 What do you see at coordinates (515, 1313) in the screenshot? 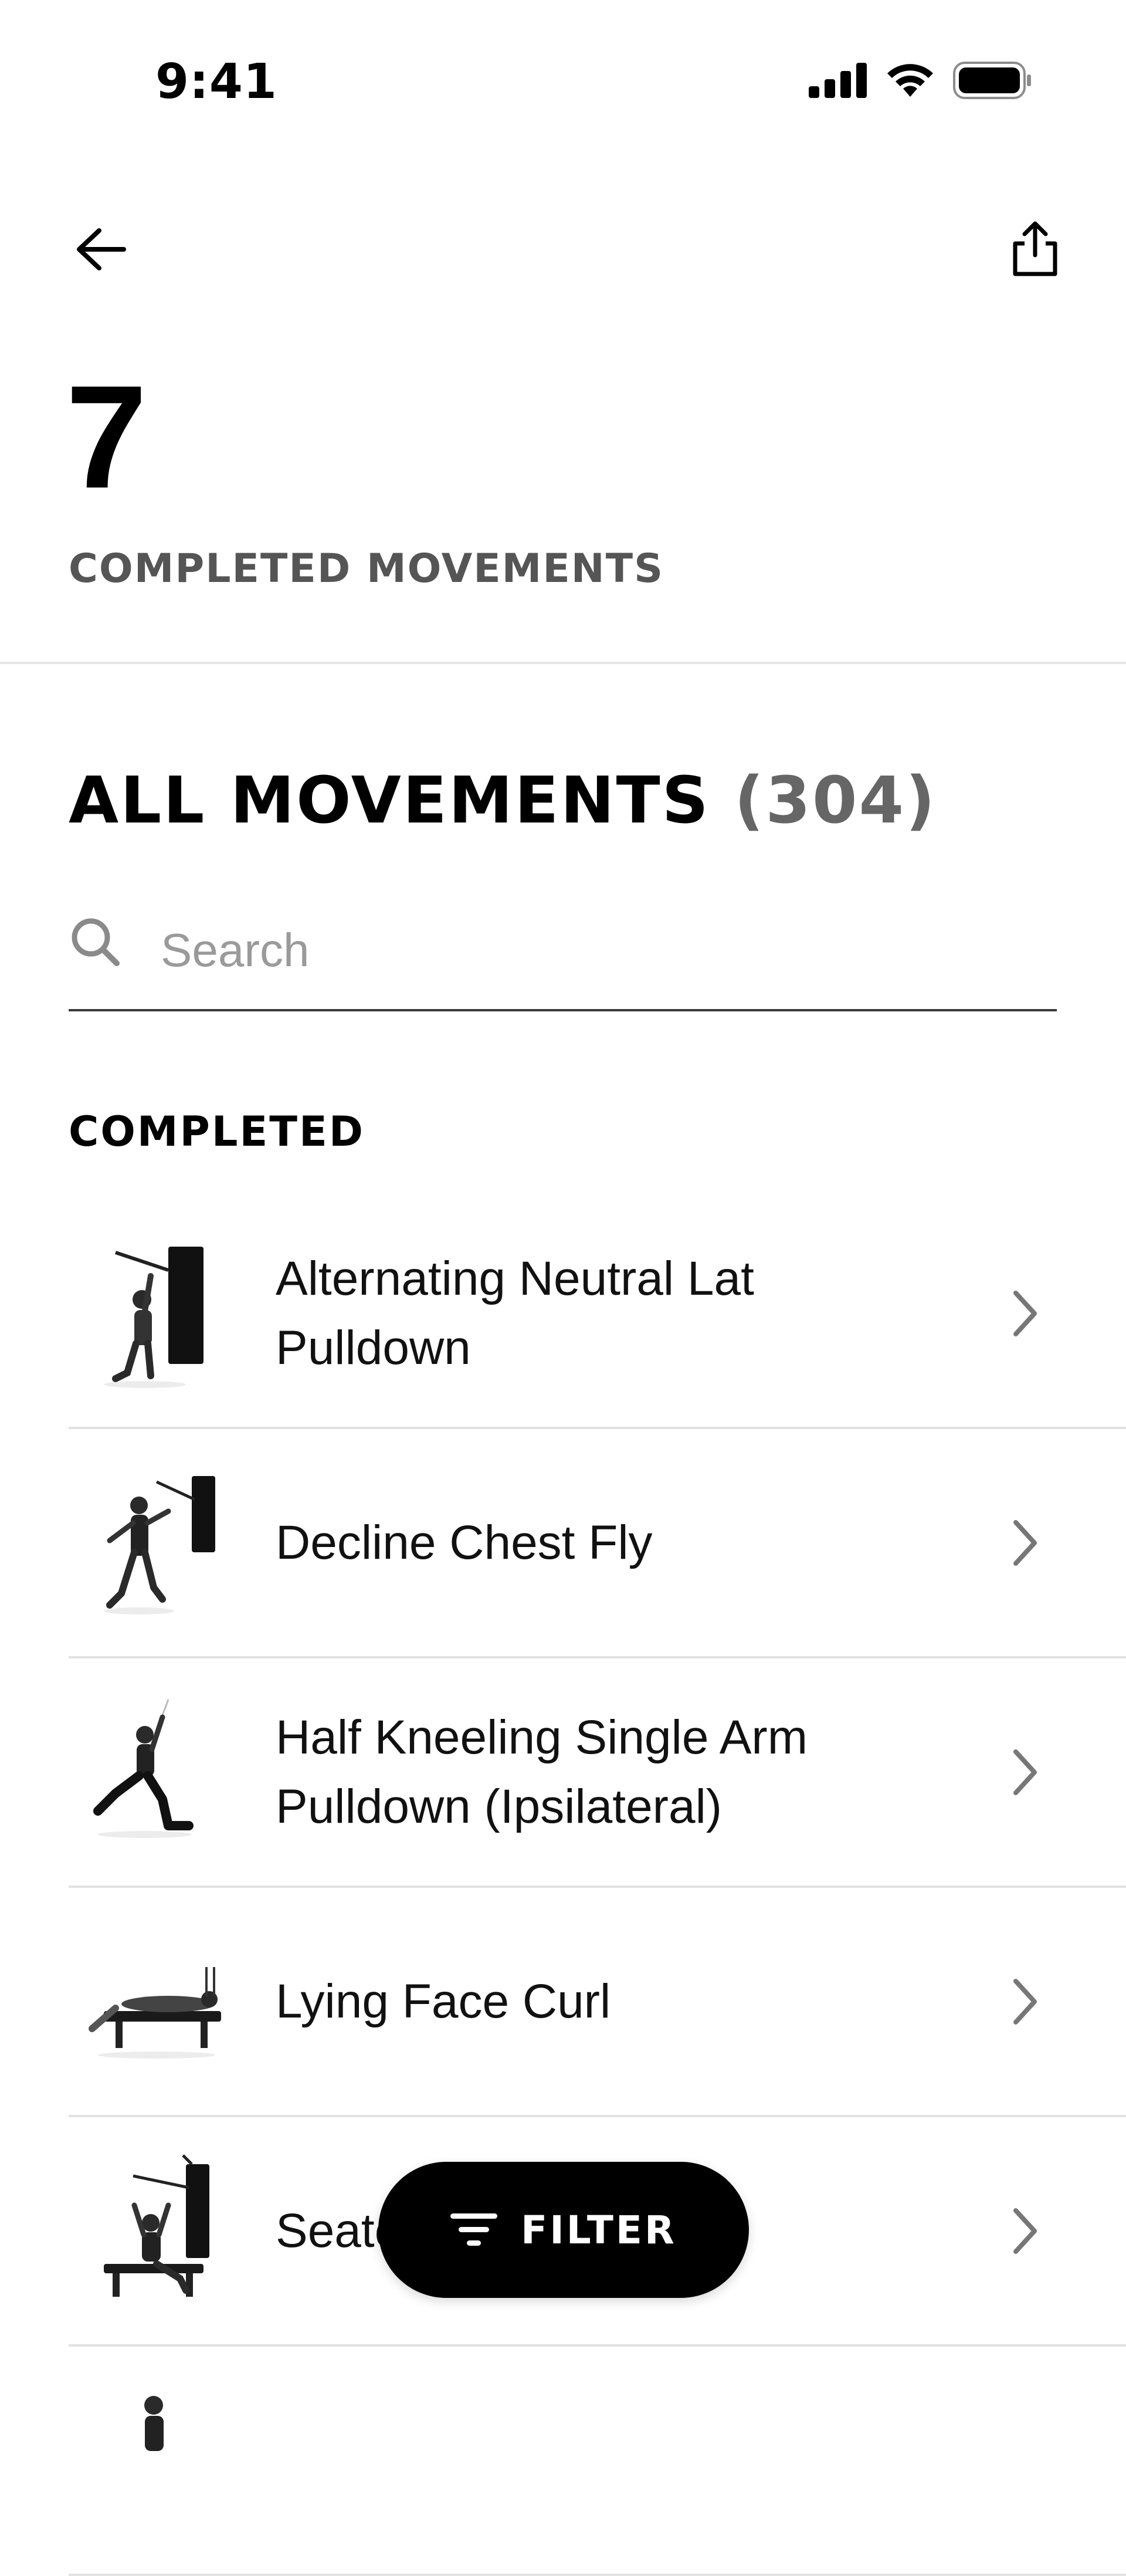
I see `movement-name: Alternating Neutral Lat Pulldown` at bounding box center [515, 1313].